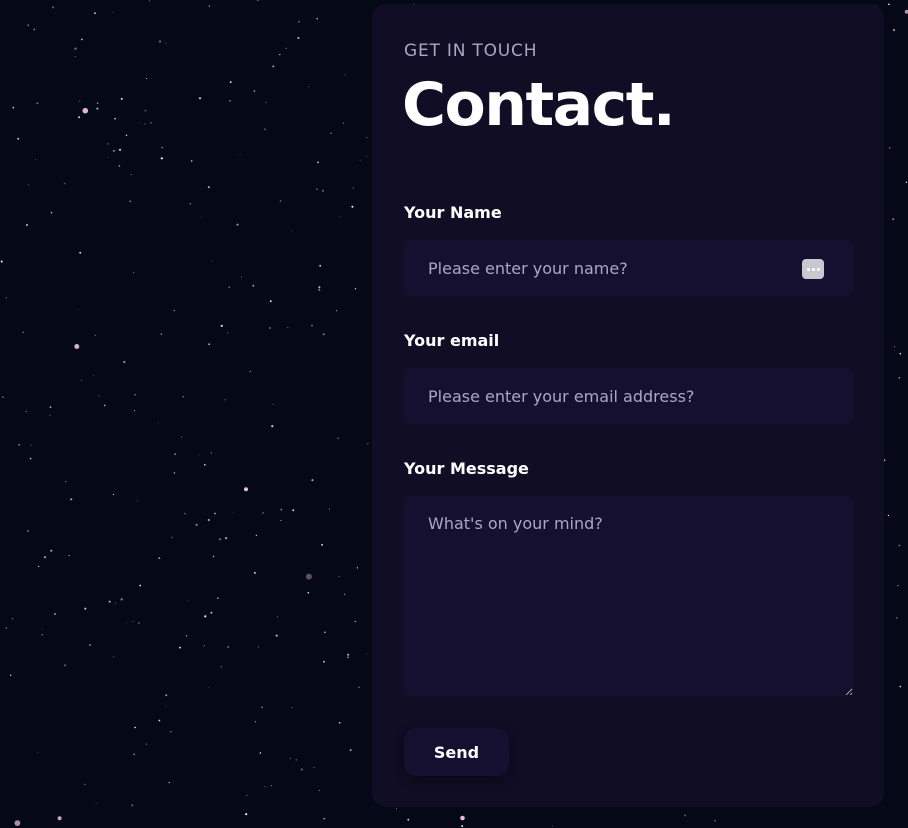 Image resolution: width=908 pixels, height=828 pixels. What do you see at coordinates (628, 396) in the screenshot?
I see `email-input` at bounding box center [628, 396].